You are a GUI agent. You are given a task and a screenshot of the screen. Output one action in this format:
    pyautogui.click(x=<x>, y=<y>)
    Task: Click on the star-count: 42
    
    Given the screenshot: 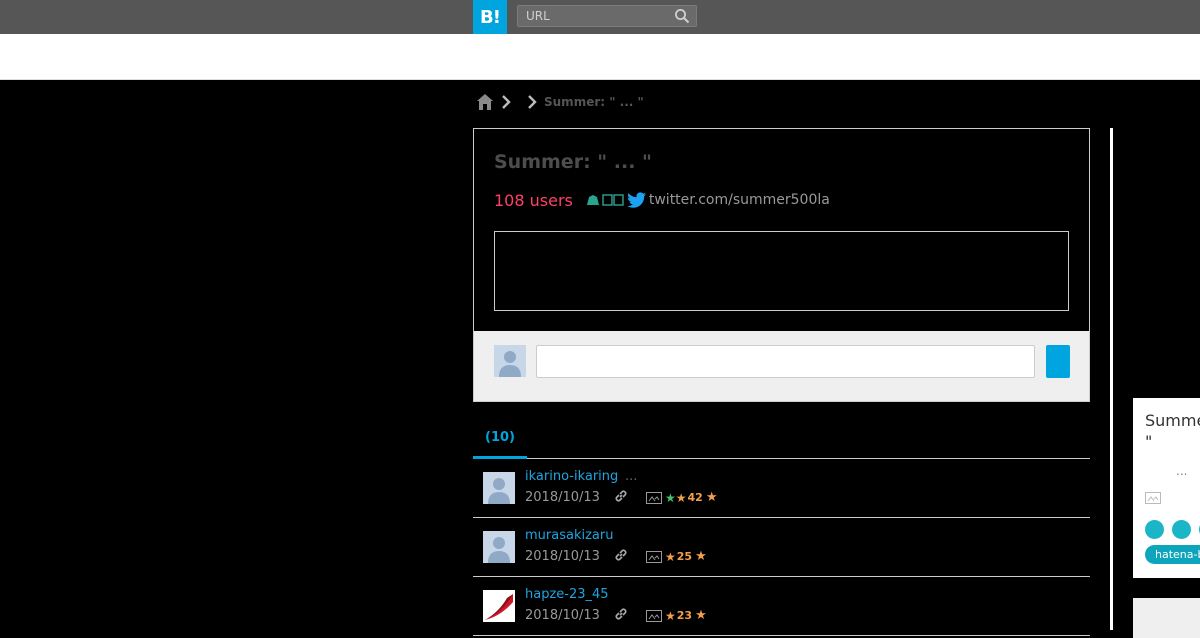 What is the action you would take?
    pyautogui.click(x=695, y=497)
    